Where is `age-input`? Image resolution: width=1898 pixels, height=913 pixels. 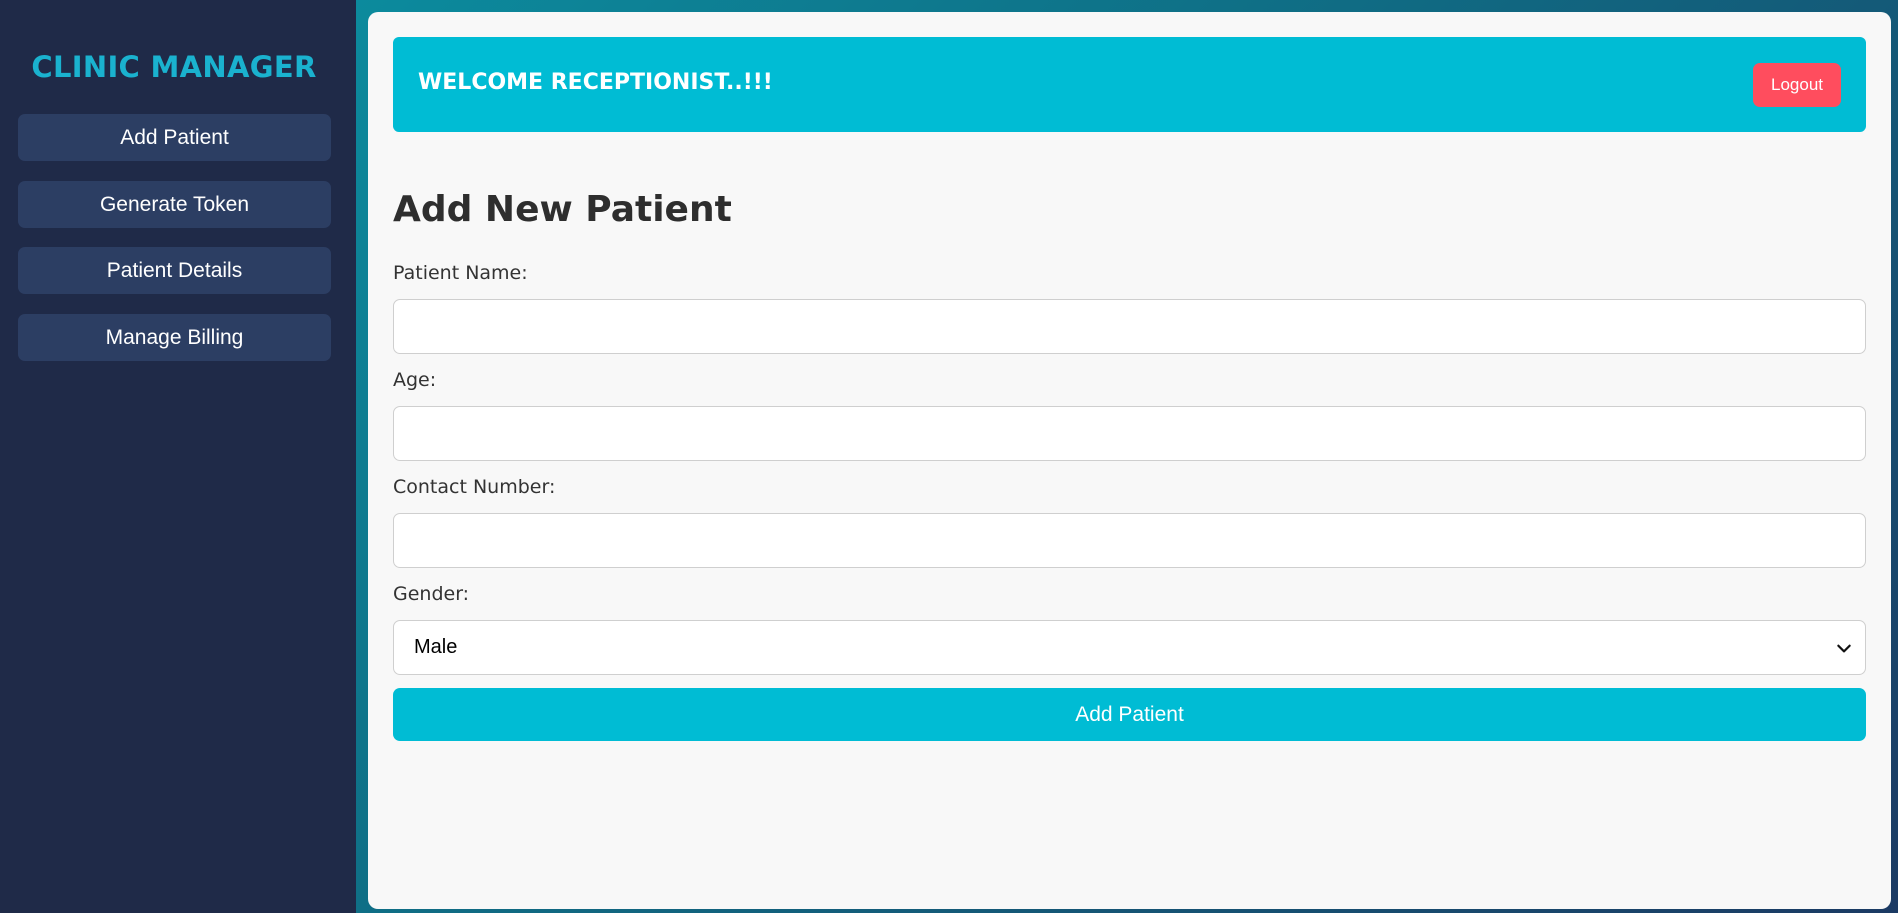 age-input is located at coordinates (1129, 433).